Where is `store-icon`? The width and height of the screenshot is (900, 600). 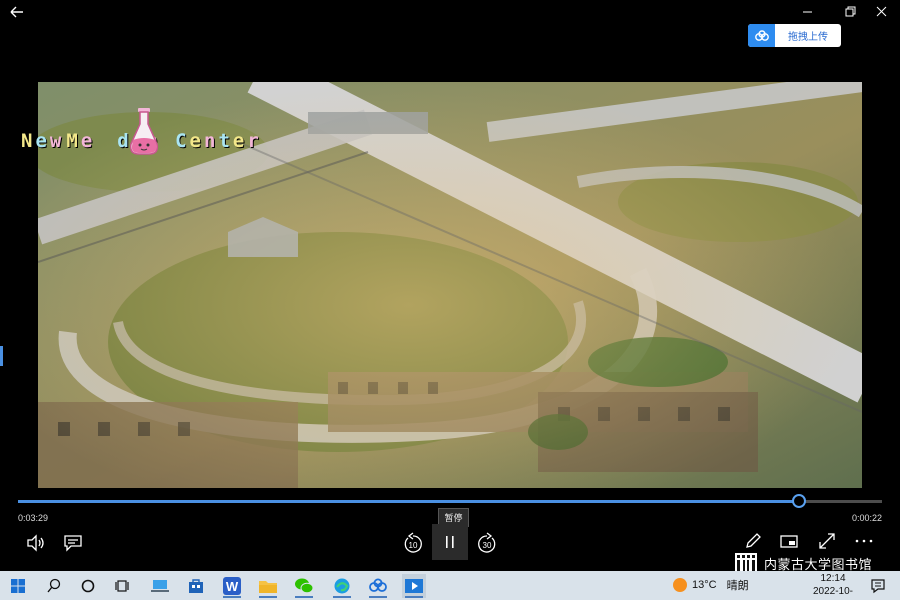 store-icon is located at coordinates (196, 586).